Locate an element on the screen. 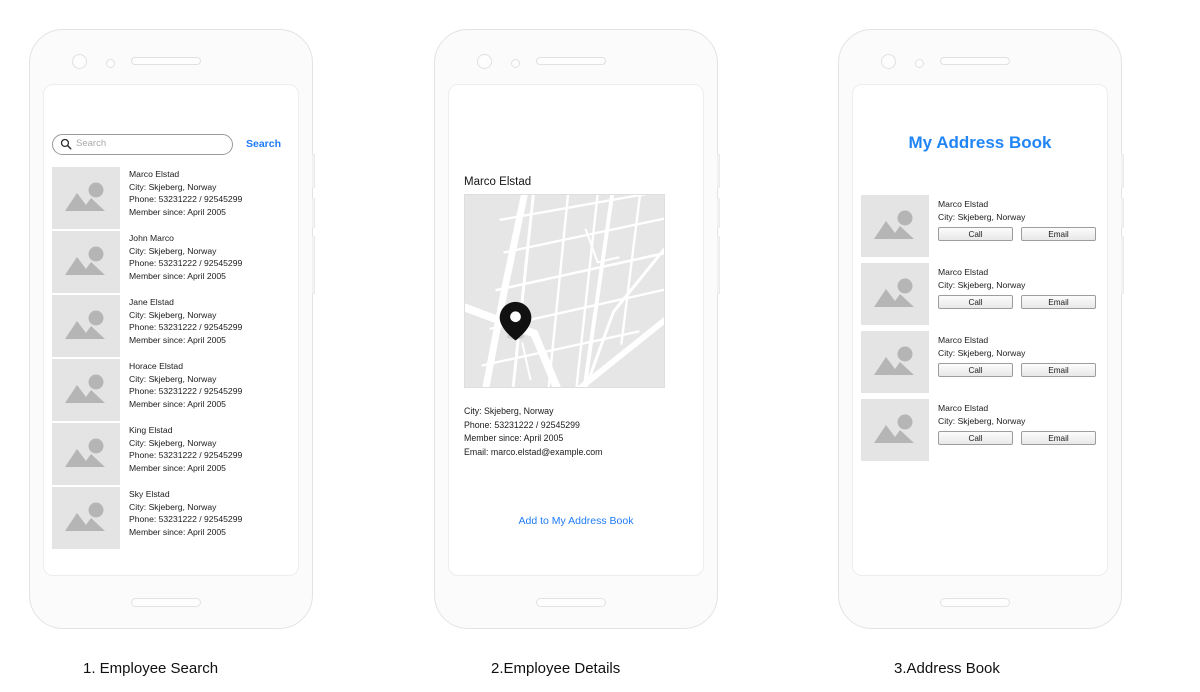 This screenshot has height=692, width=1200. map-graphic is located at coordinates (564, 291).